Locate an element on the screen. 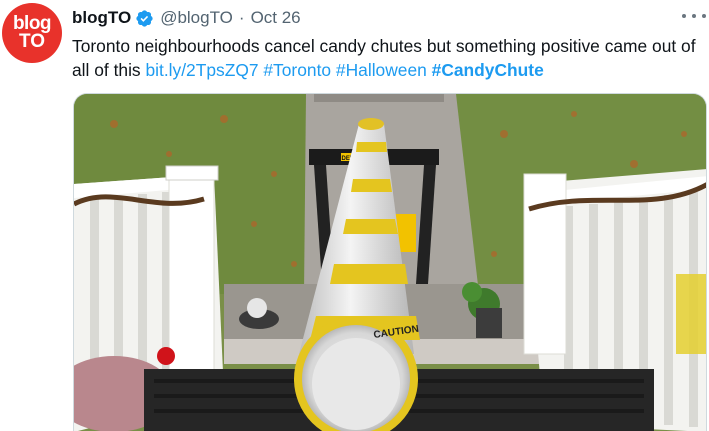 This screenshot has width=709, height=431. avatar: blog TO is located at coordinates (32, 33).